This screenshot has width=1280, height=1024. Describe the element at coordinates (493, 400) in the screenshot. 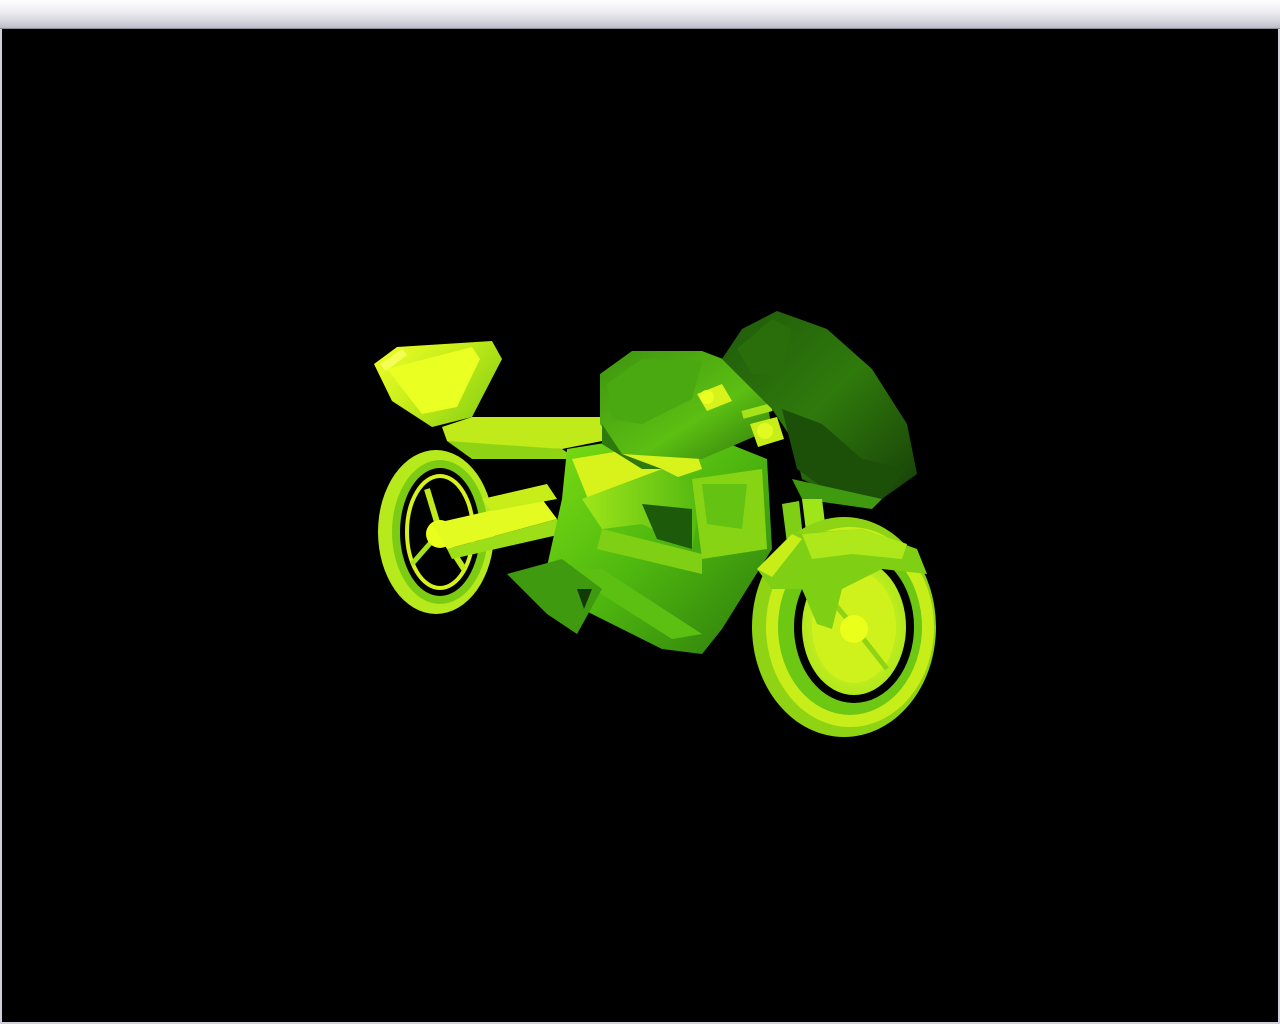

I see `tail-section` at that location.